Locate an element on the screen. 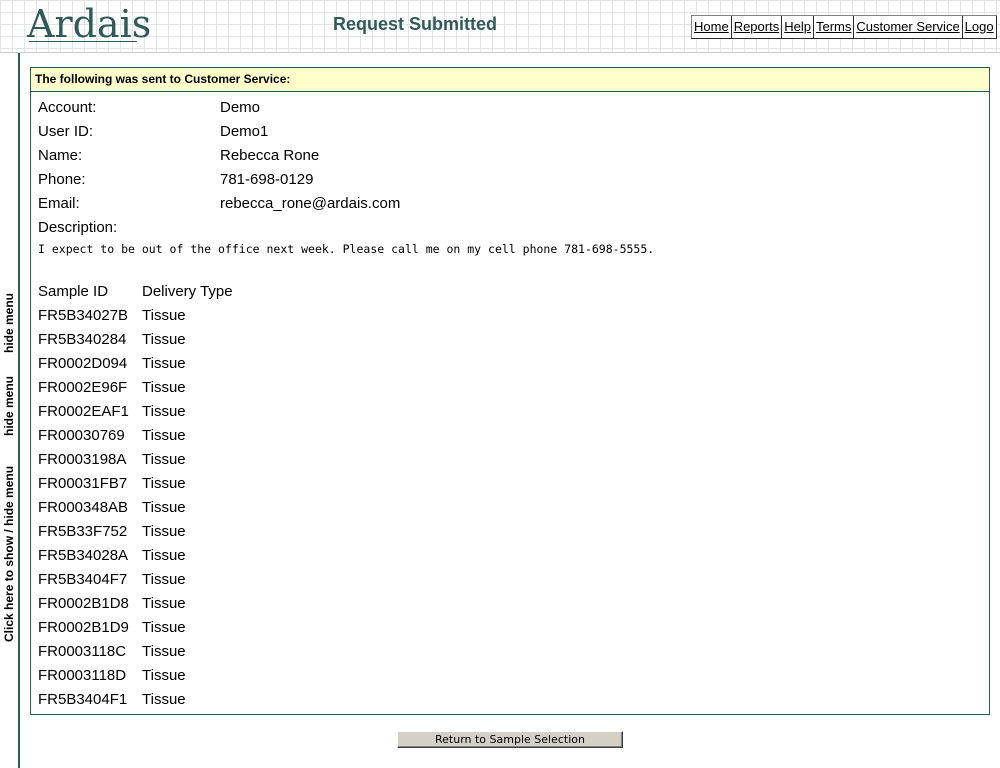  user-id-label: User ID: is located at coordinates (66, 131).